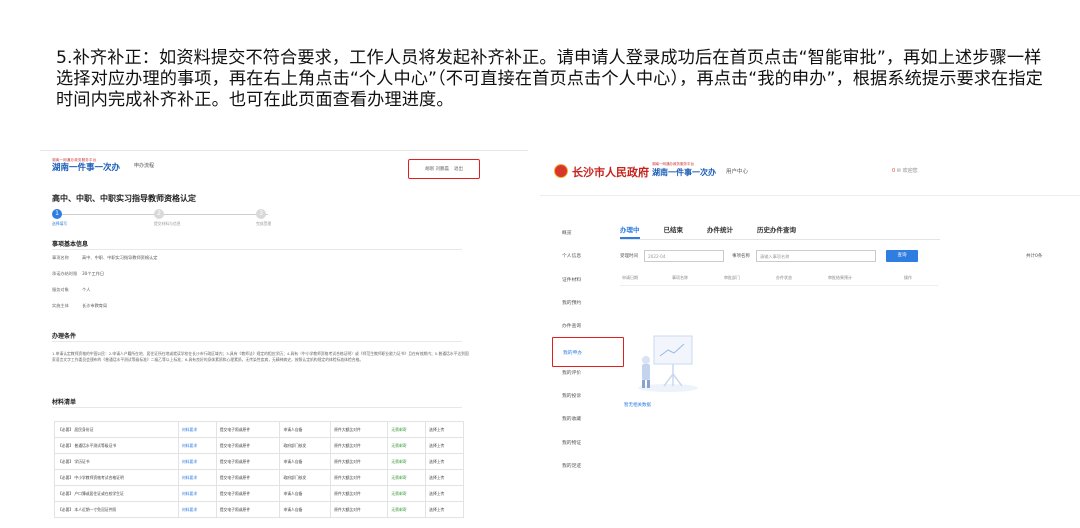 This screenshot has height=528, width=1080. What do you see at coordinates (437, 169) in the screenshot?
I see `user-name-link: 胡刚 刘鹏磊` at bounding box center [437, 169].